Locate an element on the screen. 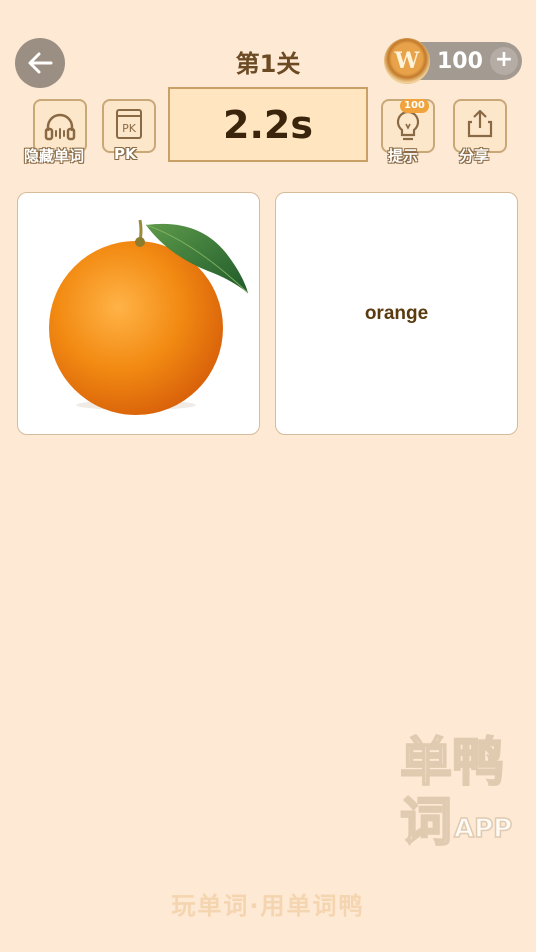 This screenshot has height=952, width=536. back-button is located at coordinates (40, 63).